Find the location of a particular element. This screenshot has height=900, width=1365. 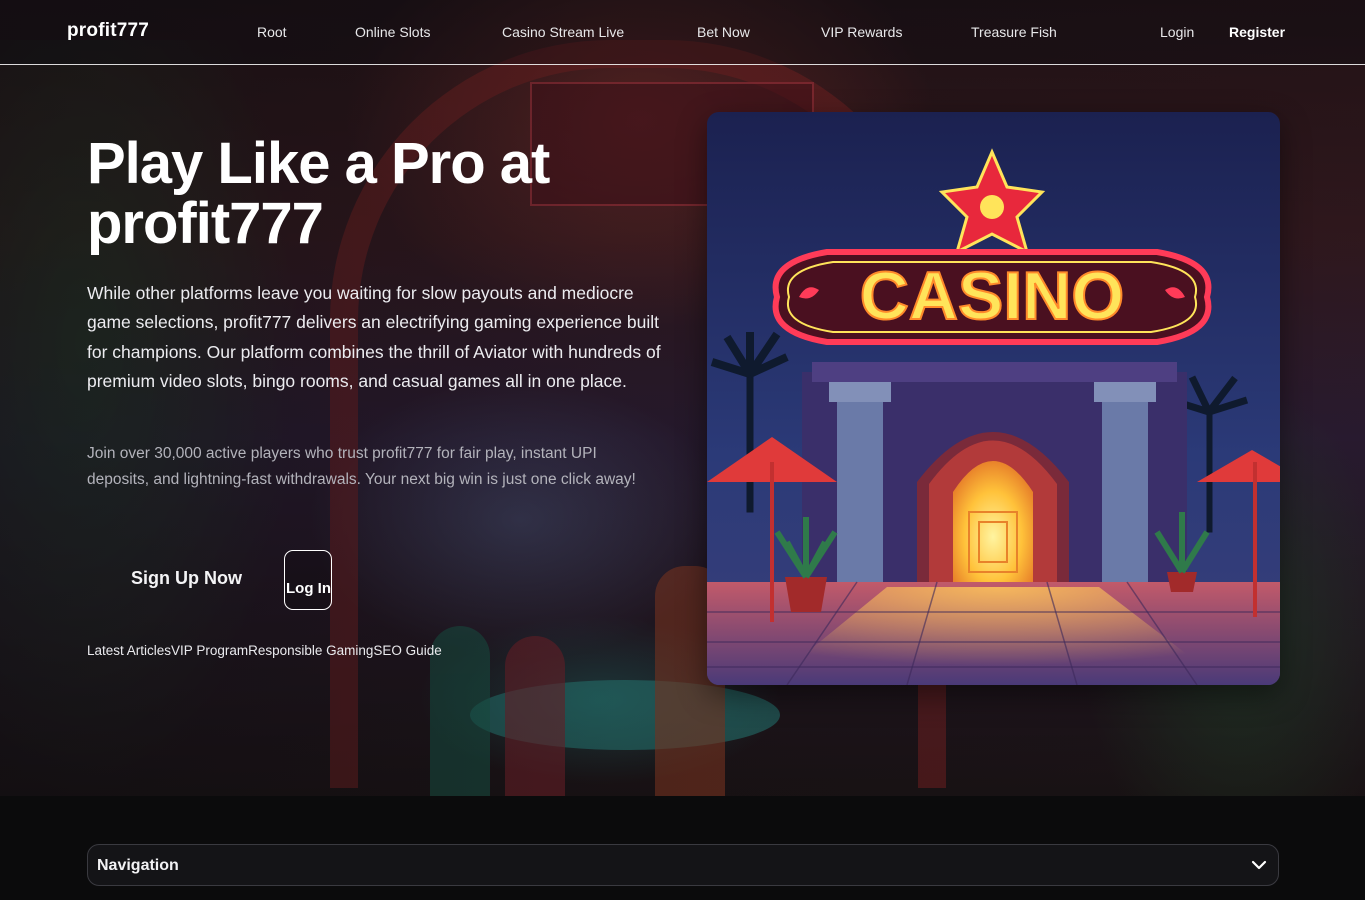

link-seo-guide: SEO Guide is located at coordinates (407, 650).